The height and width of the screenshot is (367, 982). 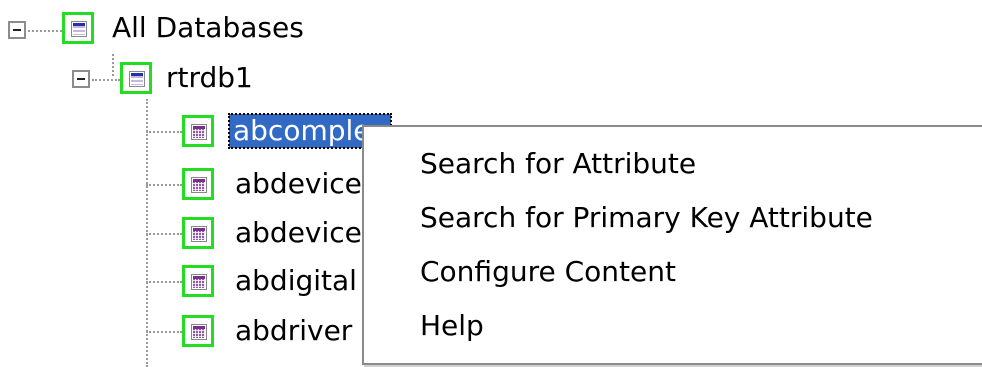 What do you see at coordinates (452, 326) in the screenshot?
I see `menu-item-help: Help` at bounding box center [452, 326].